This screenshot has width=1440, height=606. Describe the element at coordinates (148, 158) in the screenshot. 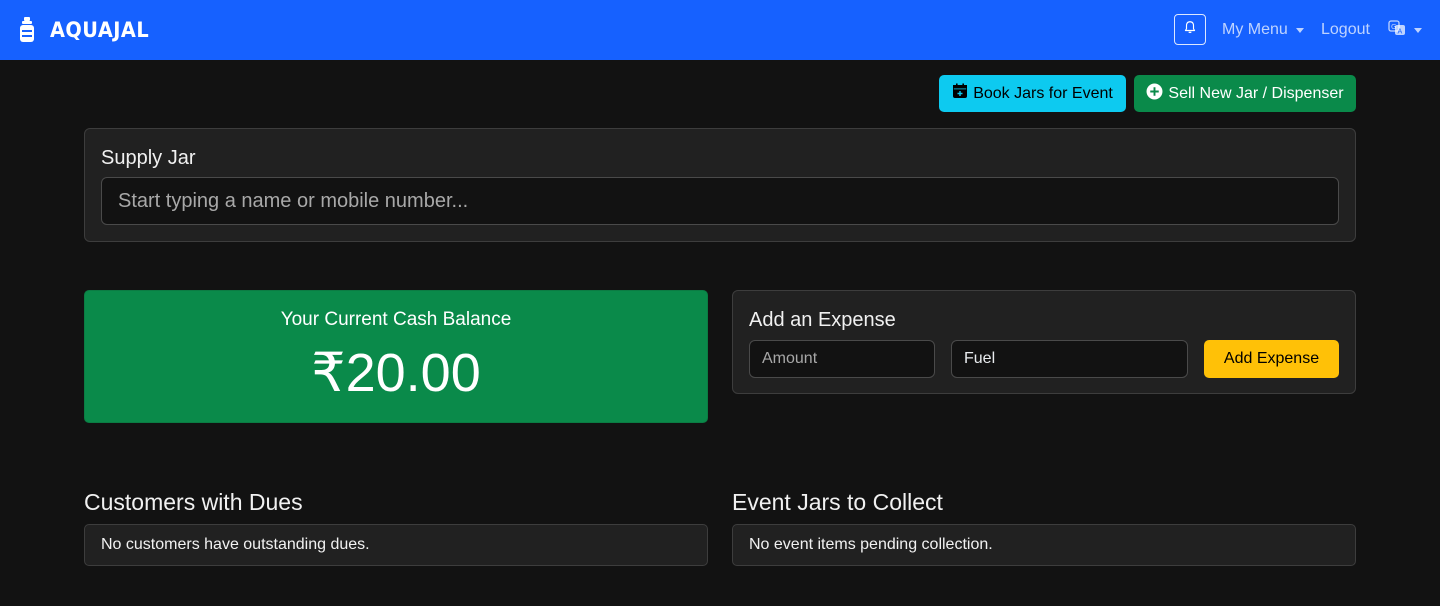

I see `supply-jar-title: Supply Jar` at that location.